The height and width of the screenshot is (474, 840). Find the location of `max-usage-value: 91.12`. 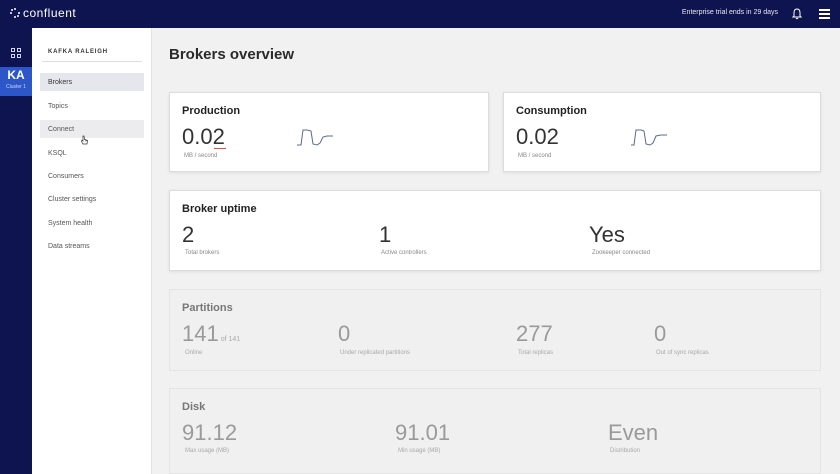

max-usage-value: 91.12 is located at coordinates (210, 432).